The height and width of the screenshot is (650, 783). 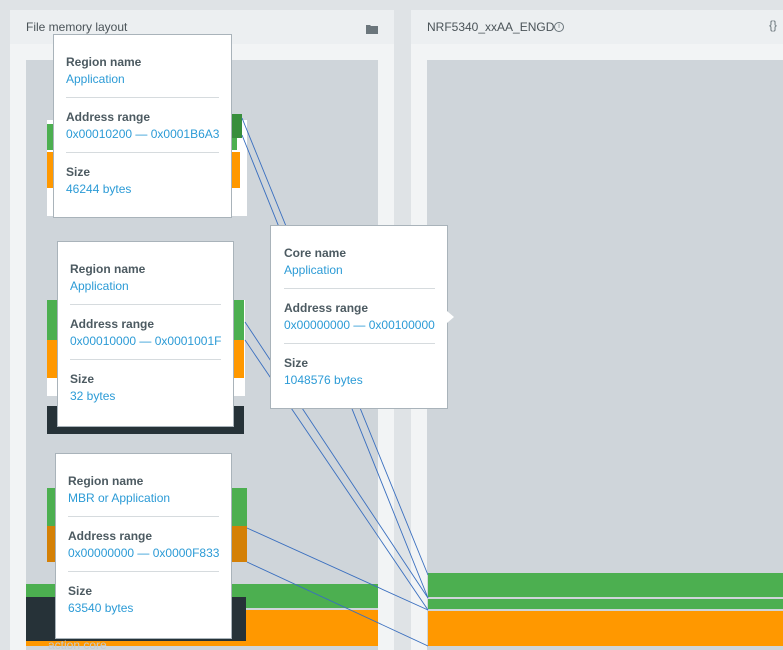 What do you see at coordinates (773, 25) in the screenshot?
I see `braces-icon: {}` at bounding box center [773, 25].